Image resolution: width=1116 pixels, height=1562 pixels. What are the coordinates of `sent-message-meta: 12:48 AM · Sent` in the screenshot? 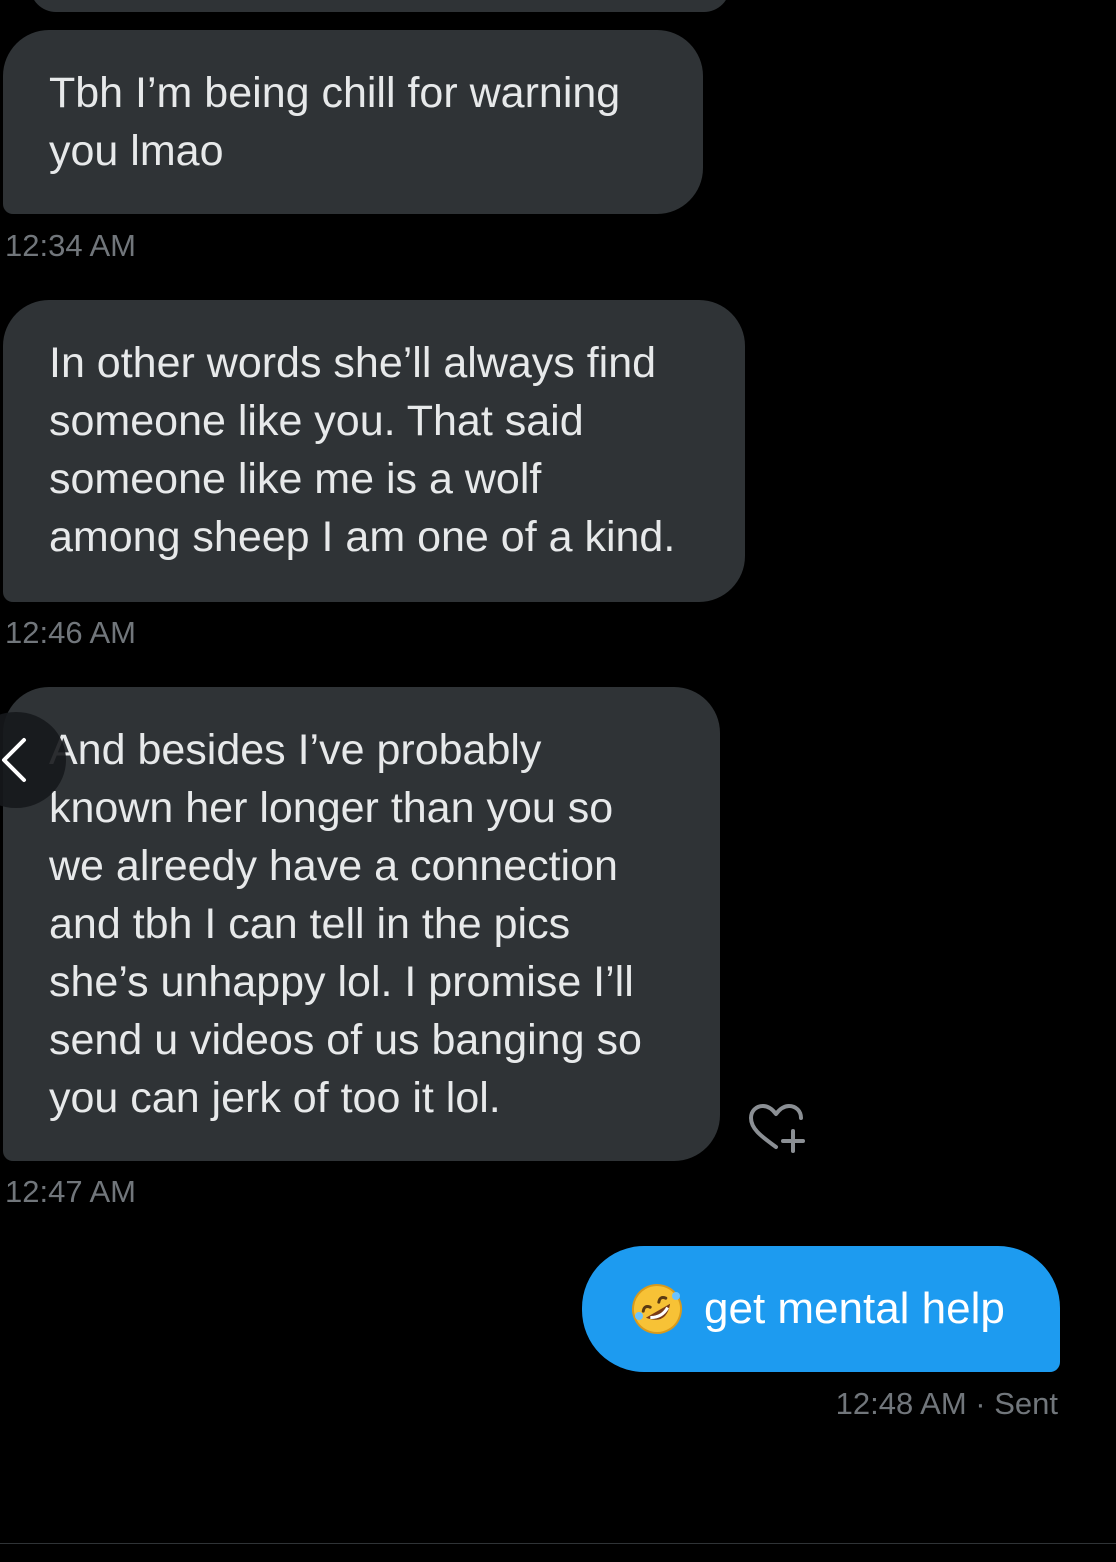 It's located at (947, 1404).